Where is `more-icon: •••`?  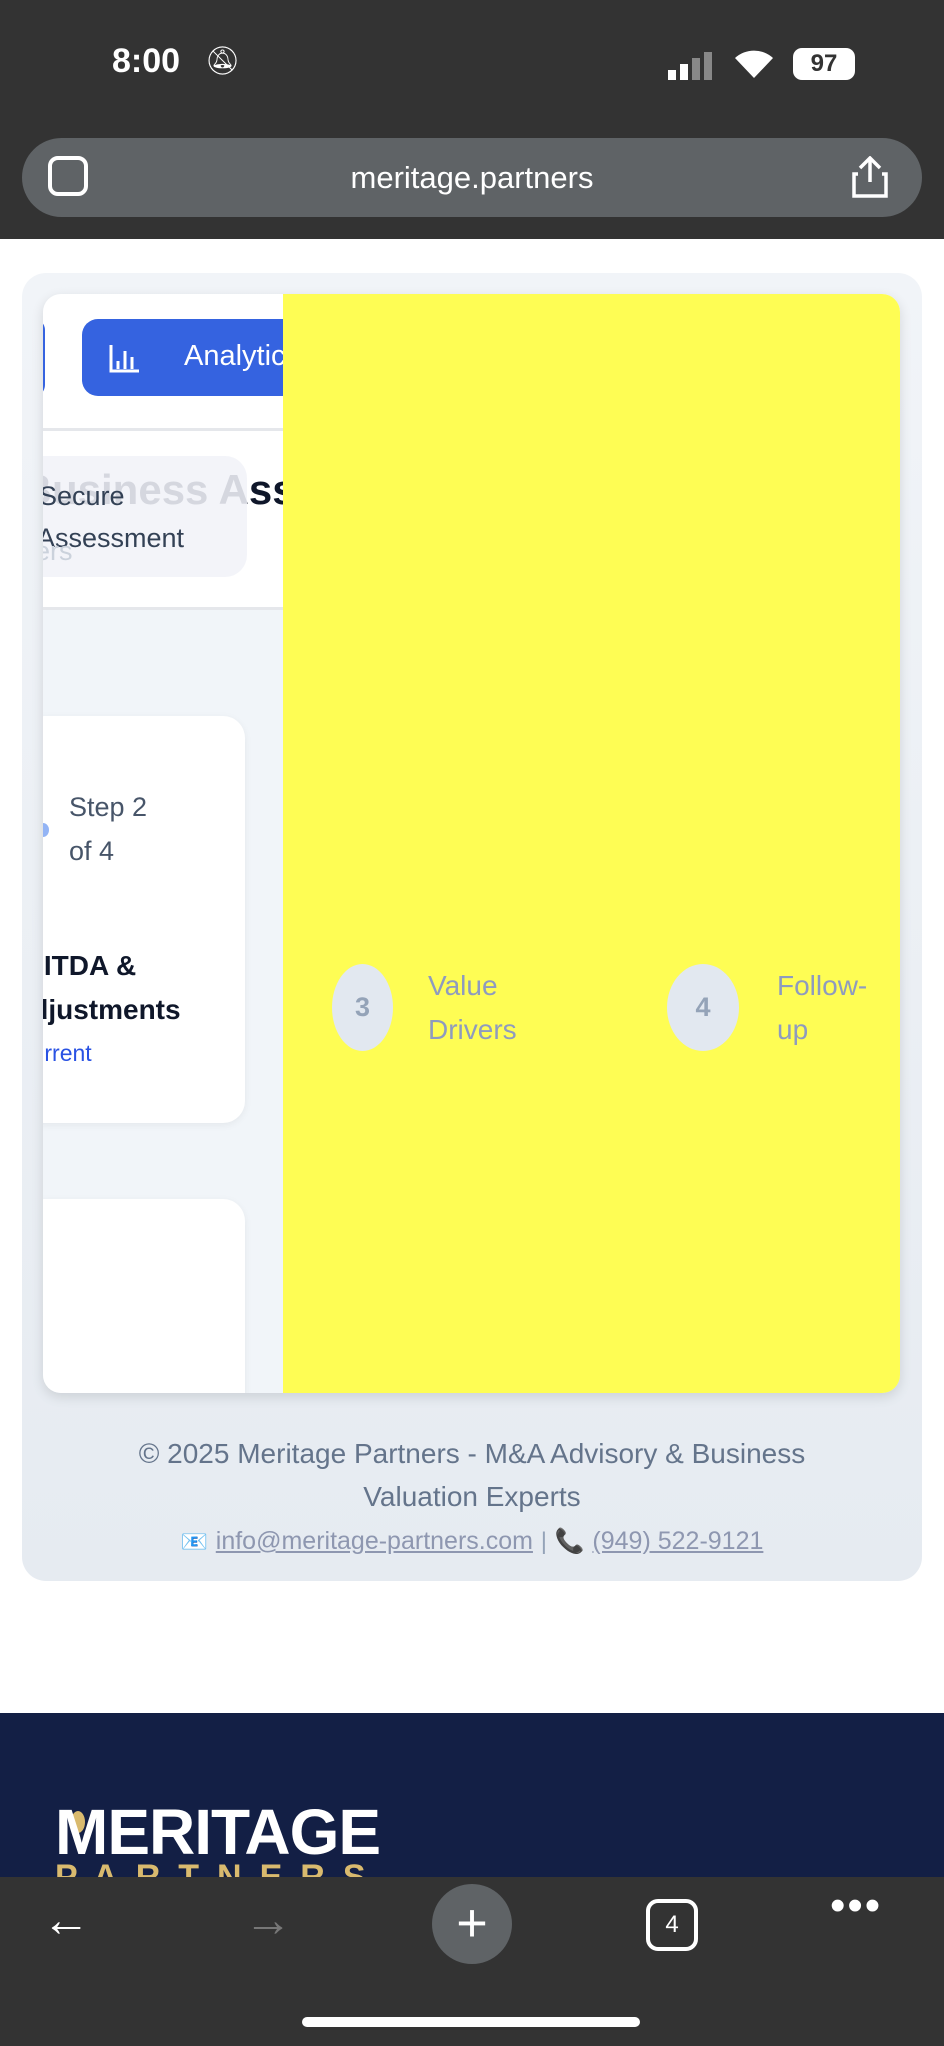 more-icon: ••• is located at coordinates (856, 1906).